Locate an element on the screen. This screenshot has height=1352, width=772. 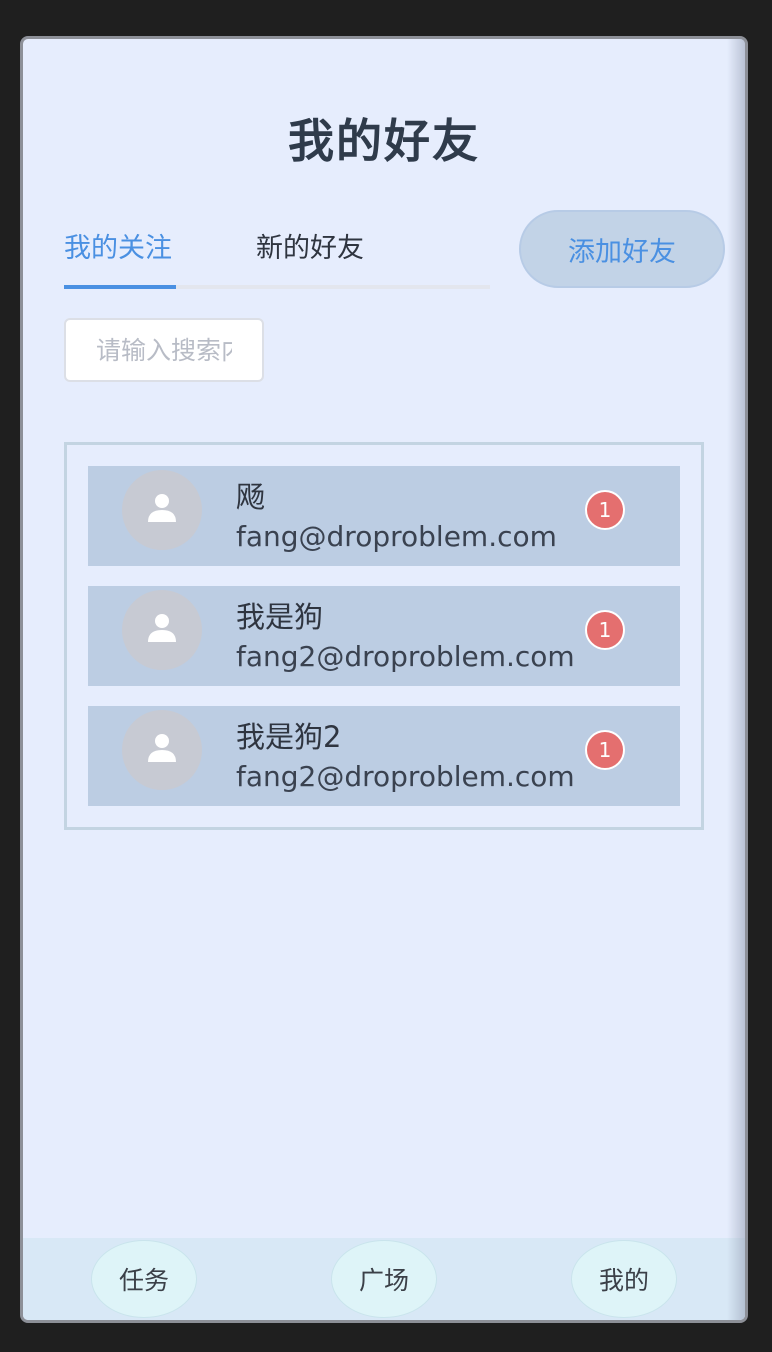
nav-square-button: 广场 is located at coordinates (384, 1279).